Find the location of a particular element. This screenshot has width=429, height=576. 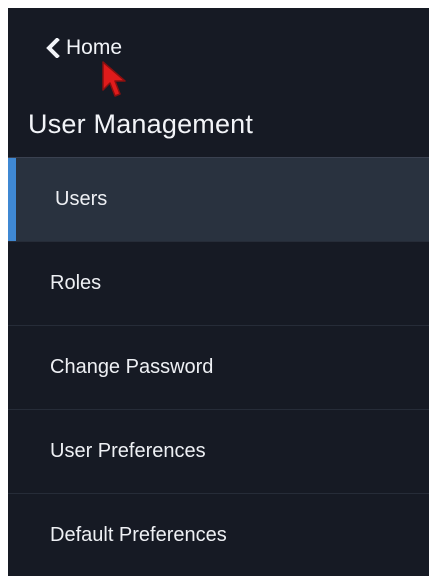

sidebar-item-label: Default Preferences is located at coordinates (138, 535).